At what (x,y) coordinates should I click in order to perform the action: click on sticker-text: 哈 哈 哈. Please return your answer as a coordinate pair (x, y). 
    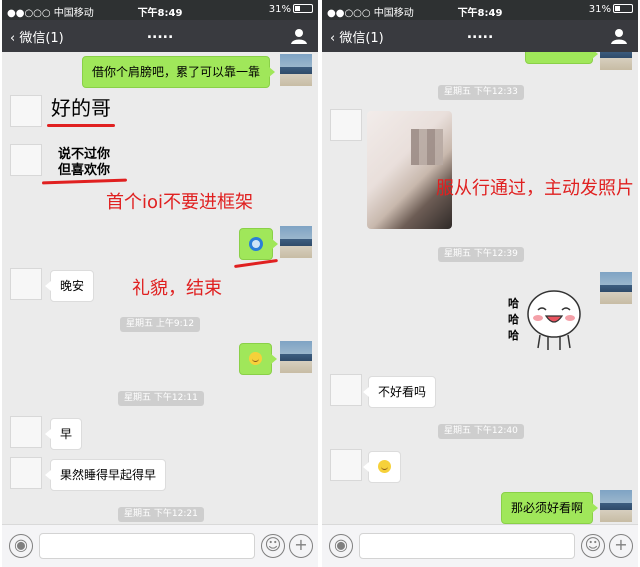
    Looking at the image, I should click on (513, 319).